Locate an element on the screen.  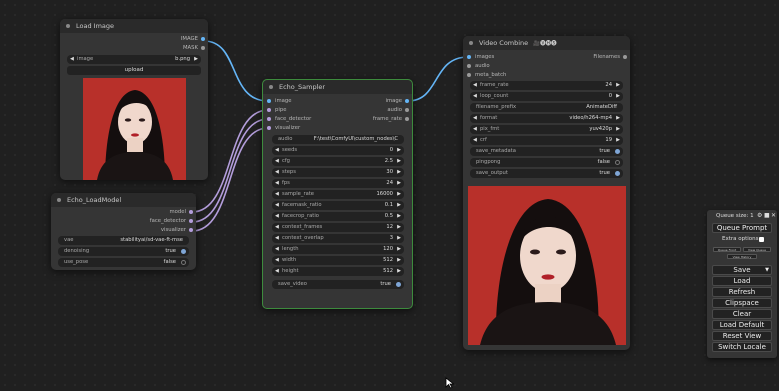
gear-icon: ⚙ is located at coordinates (759, 215).